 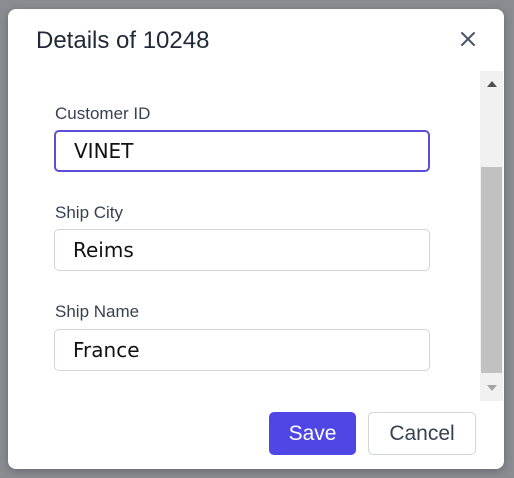 I want to click on customer-id-label: Customer ID, so click(x=103, y=113).